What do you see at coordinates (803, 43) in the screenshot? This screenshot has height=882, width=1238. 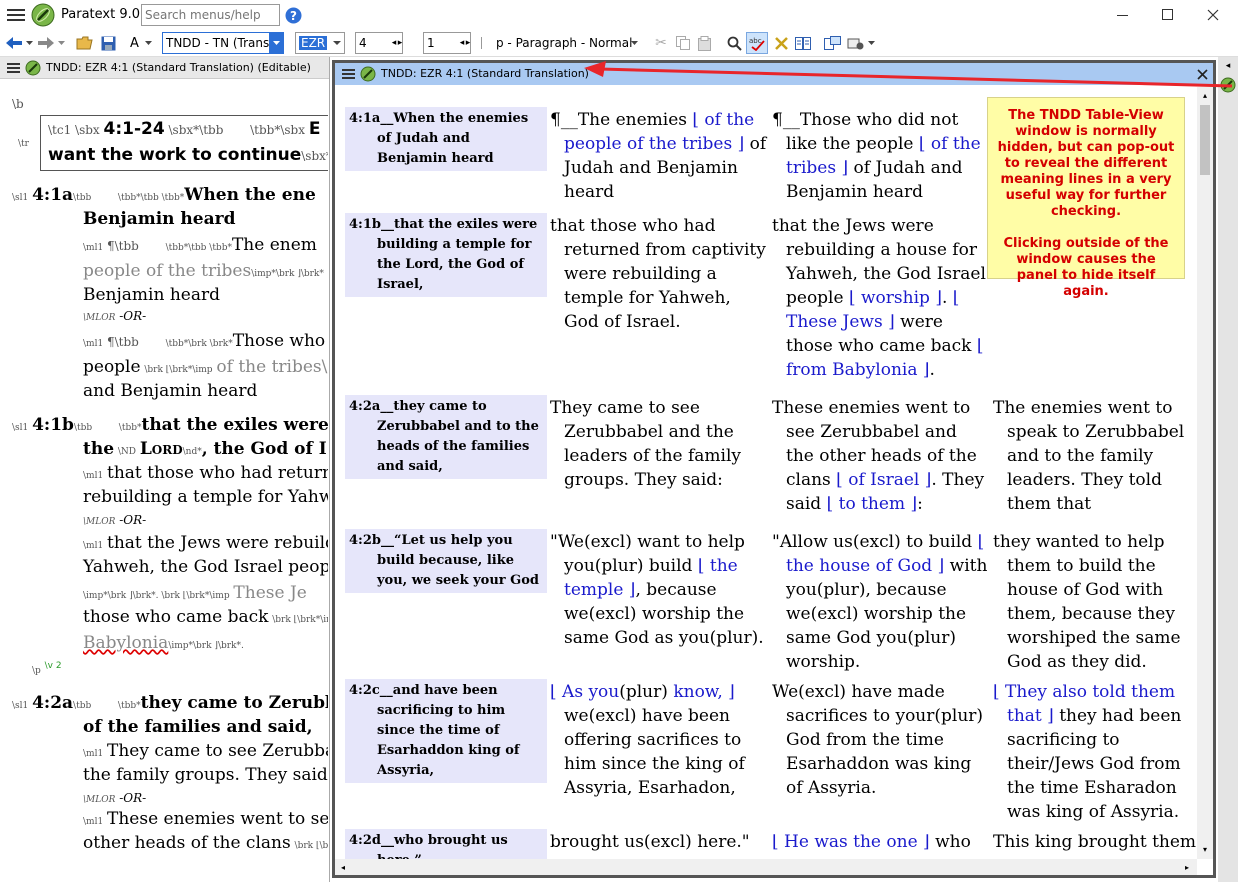 I see `parallel-passages-icon` at bounding box center [803, 43].